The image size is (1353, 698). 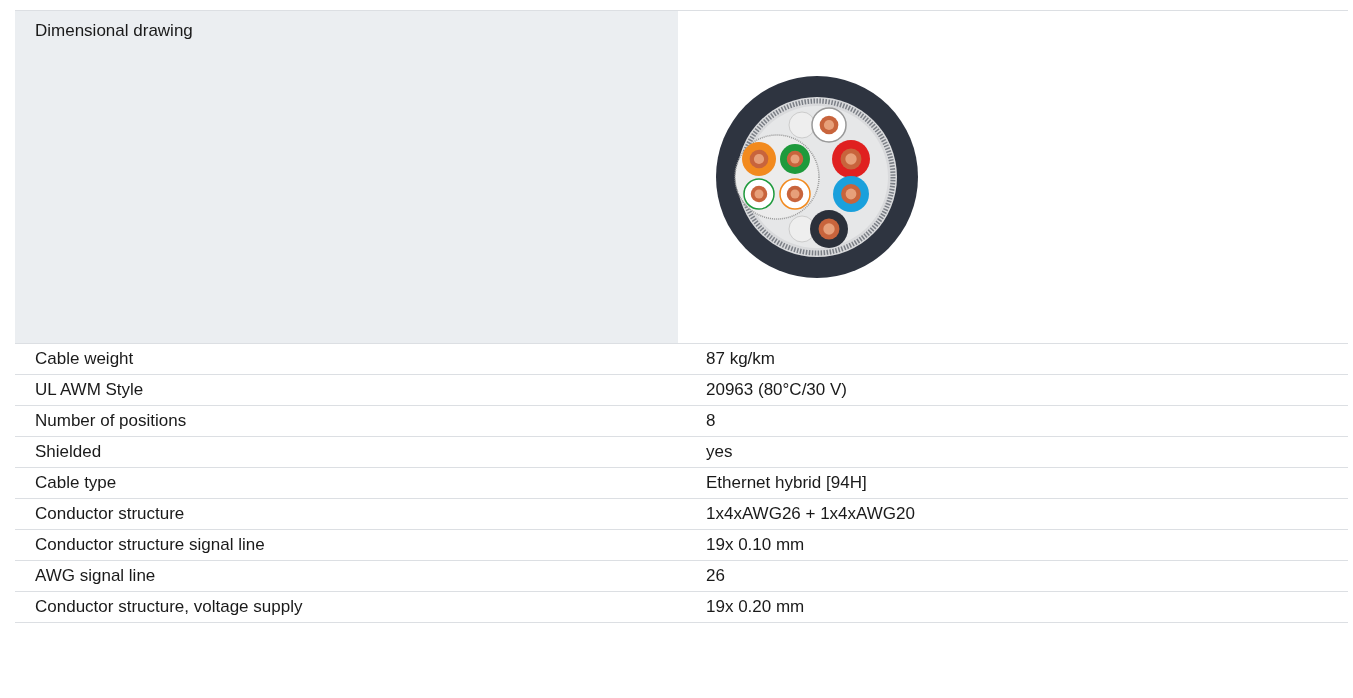 What do you see at coordinates (95, 575) in the screenshot?
I see `row-label: AWG signal line` at bounding box center [95, 575].